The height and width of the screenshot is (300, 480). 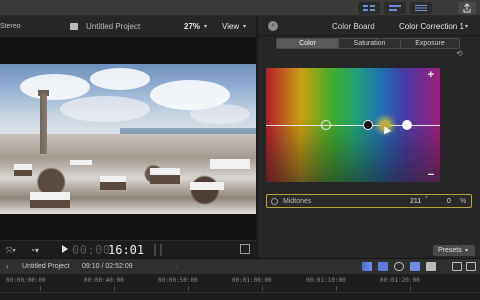 I want to click on ruler-label: 00:01:00:00, so click(x=252, y=280).